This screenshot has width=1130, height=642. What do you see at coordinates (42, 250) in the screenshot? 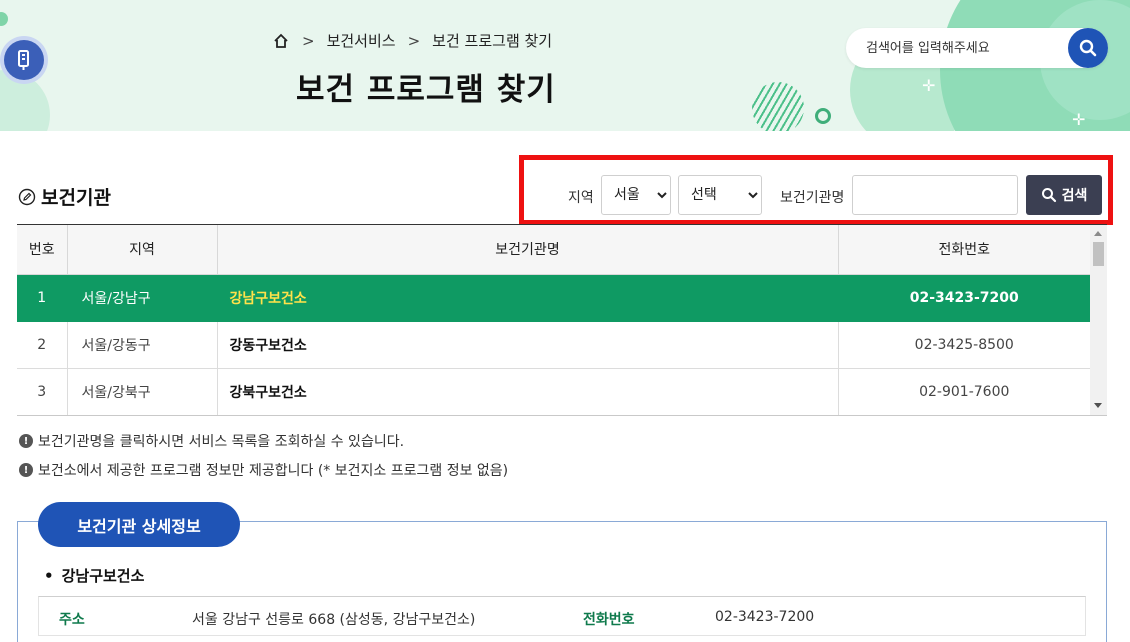
I see `column-header-number: 번호` at bounding box center [42, 250].